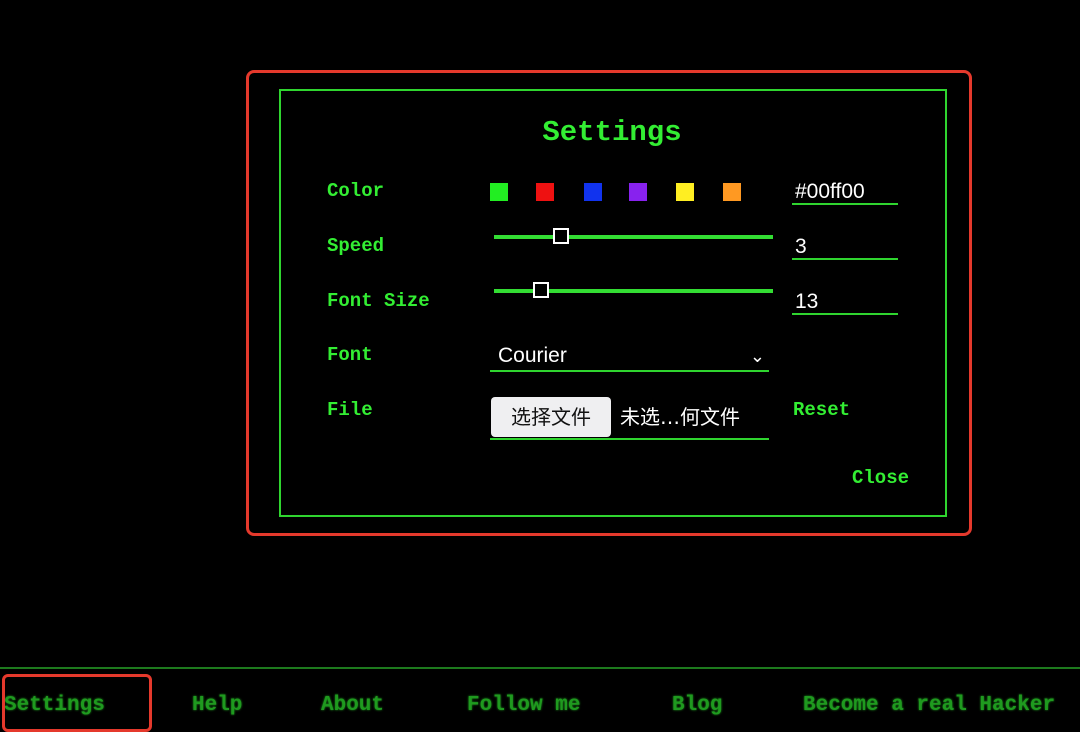 Image resolution: width=1080 pixels, height=732 pixels. What do you see at coordinates (929, 705) in the screenshot?
I see `nav-item: Become a real Hacker` at bounding box center [929, 705].